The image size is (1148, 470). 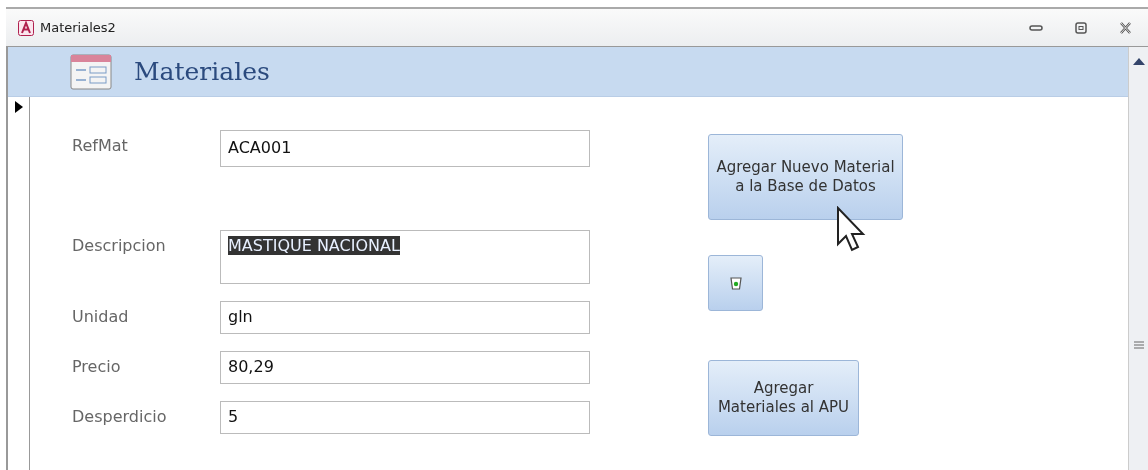 What do you see at coordinates (120, 416) in the screenshot?
I see `field-label: Desperdicio` at bounding box center [120, 416].